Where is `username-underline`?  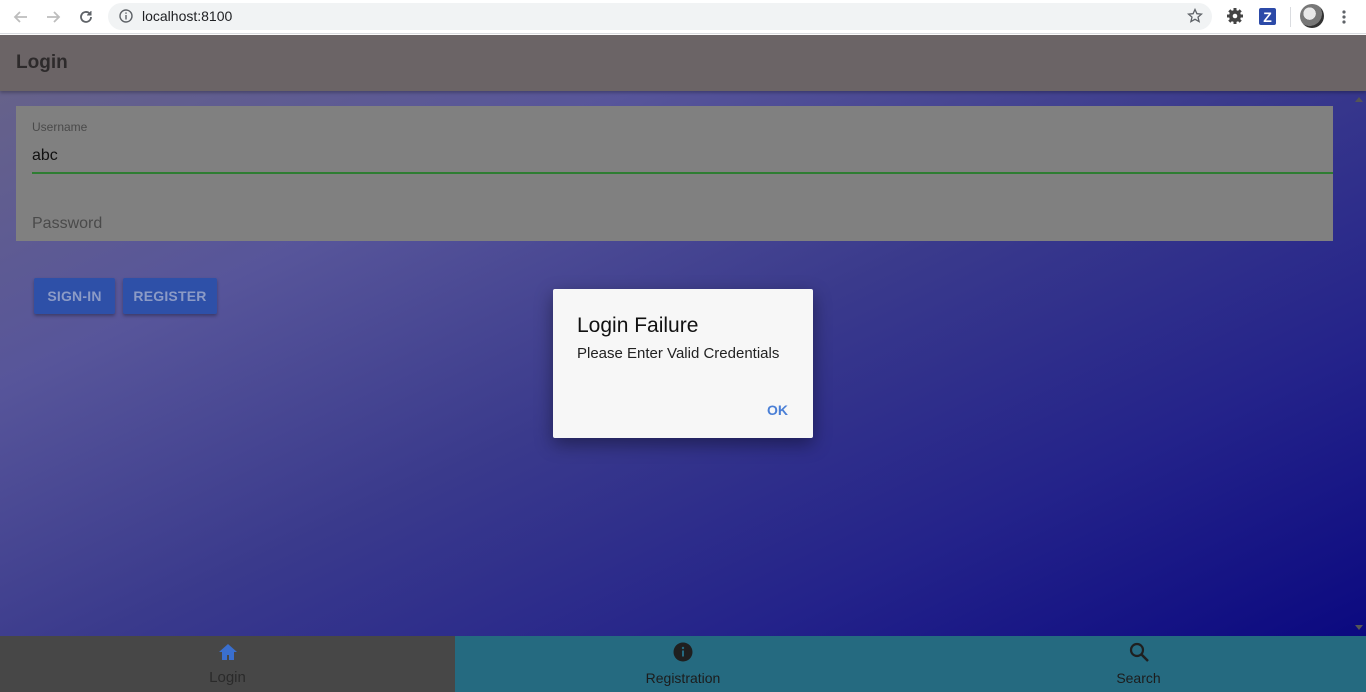
username-underline is located at coordinates (682, 173).